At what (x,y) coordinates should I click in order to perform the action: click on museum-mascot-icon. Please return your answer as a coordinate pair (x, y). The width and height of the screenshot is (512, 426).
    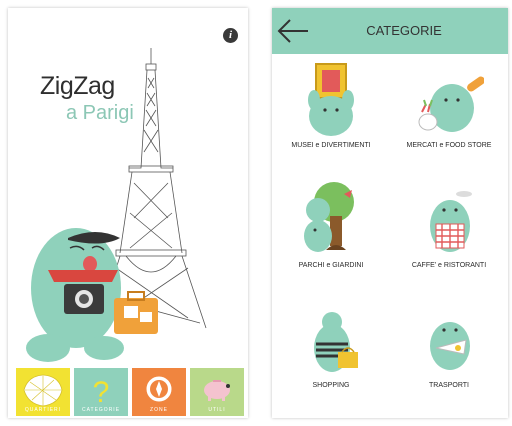
    Looking at the image, I should click on (331, 99).